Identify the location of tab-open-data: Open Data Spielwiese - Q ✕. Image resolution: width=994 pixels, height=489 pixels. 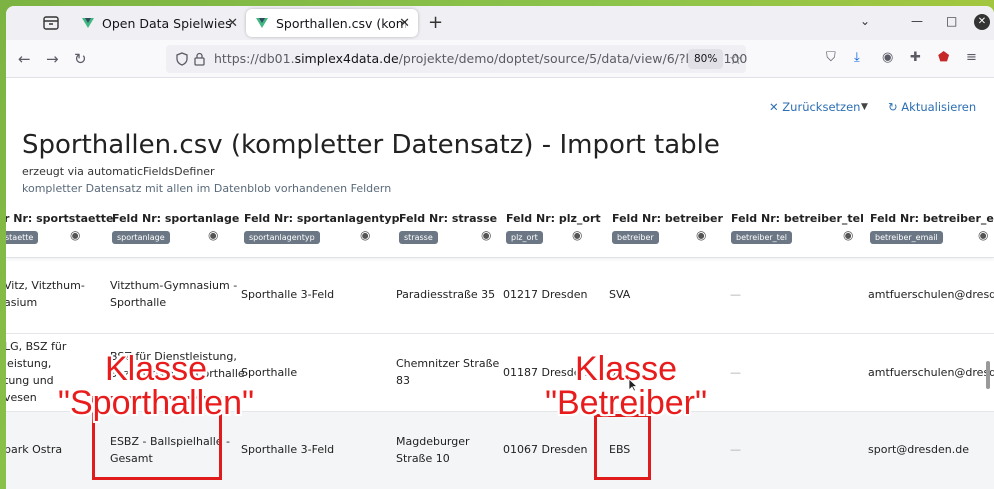
(159, 23).